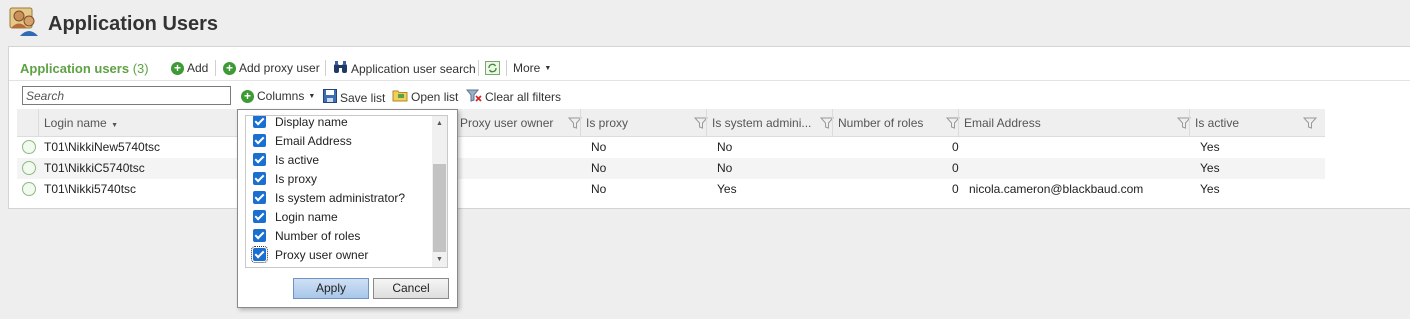 This screenshot has width=1410, height=319. What do you see at coordinates (24, 22) in the screenshot?
I see `users-icon` at bounding box center [24, 22].